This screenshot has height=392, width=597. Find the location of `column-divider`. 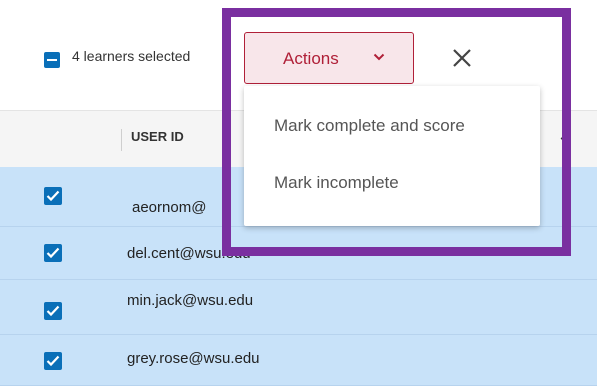

column-divider is located at coordinates (121, 140).